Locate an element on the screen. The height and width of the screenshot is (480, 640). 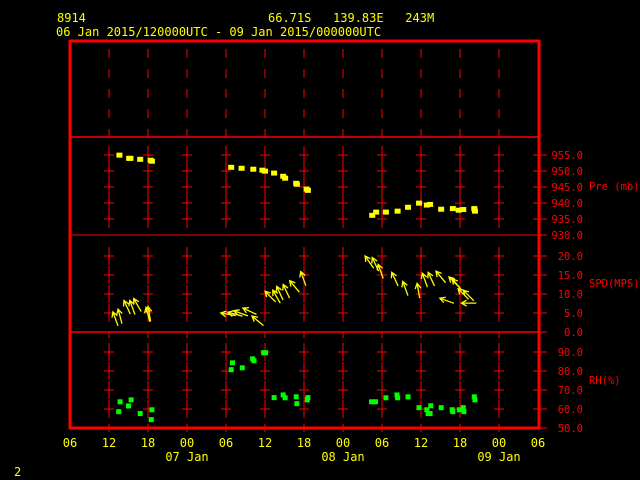
panel-title: Pre (mb) is located at coordinates (614, 187).